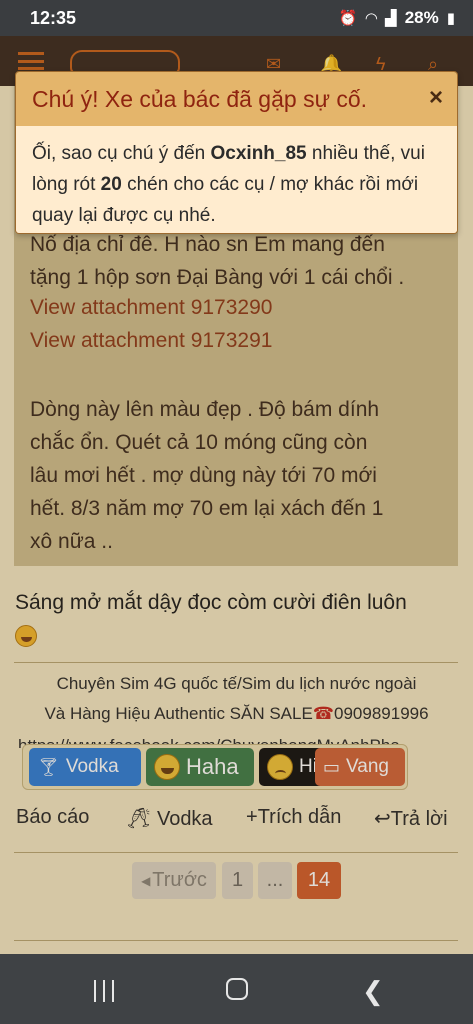 The height and width of the screenshot is (1024, 473). I want to click on alarm-icon: ⏰, so click(348, 18).